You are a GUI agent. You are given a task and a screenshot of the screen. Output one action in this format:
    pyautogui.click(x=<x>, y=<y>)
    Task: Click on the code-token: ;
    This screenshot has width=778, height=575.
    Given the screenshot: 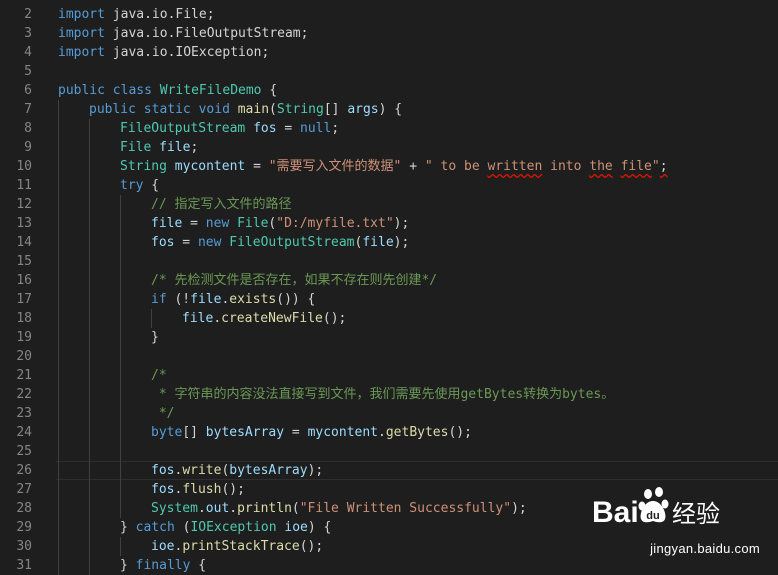 What is the action you would take?
    pyautogui.click(x=335, y=128)
    